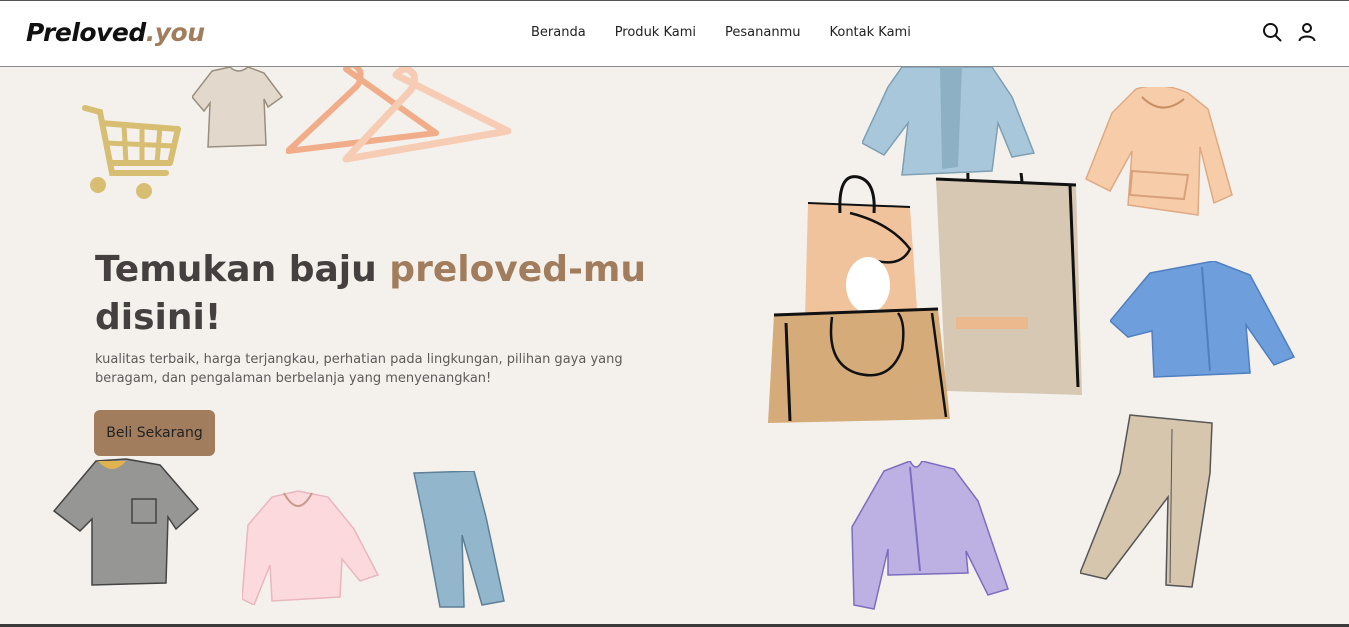  I want to click on brand-logo: Preloved.you, so click(115, 32).